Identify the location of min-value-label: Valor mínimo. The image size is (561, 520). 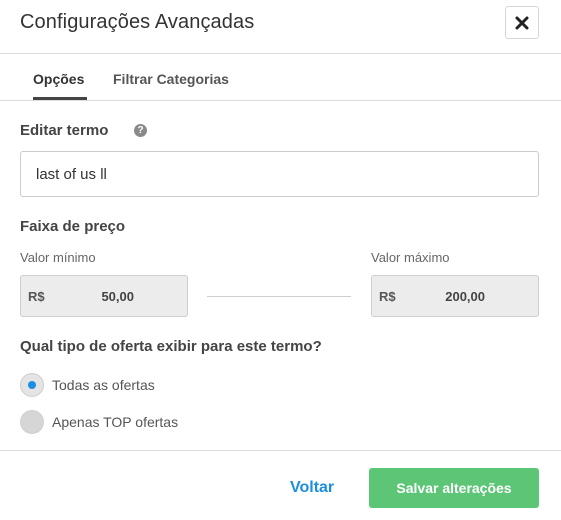
(58, 257).